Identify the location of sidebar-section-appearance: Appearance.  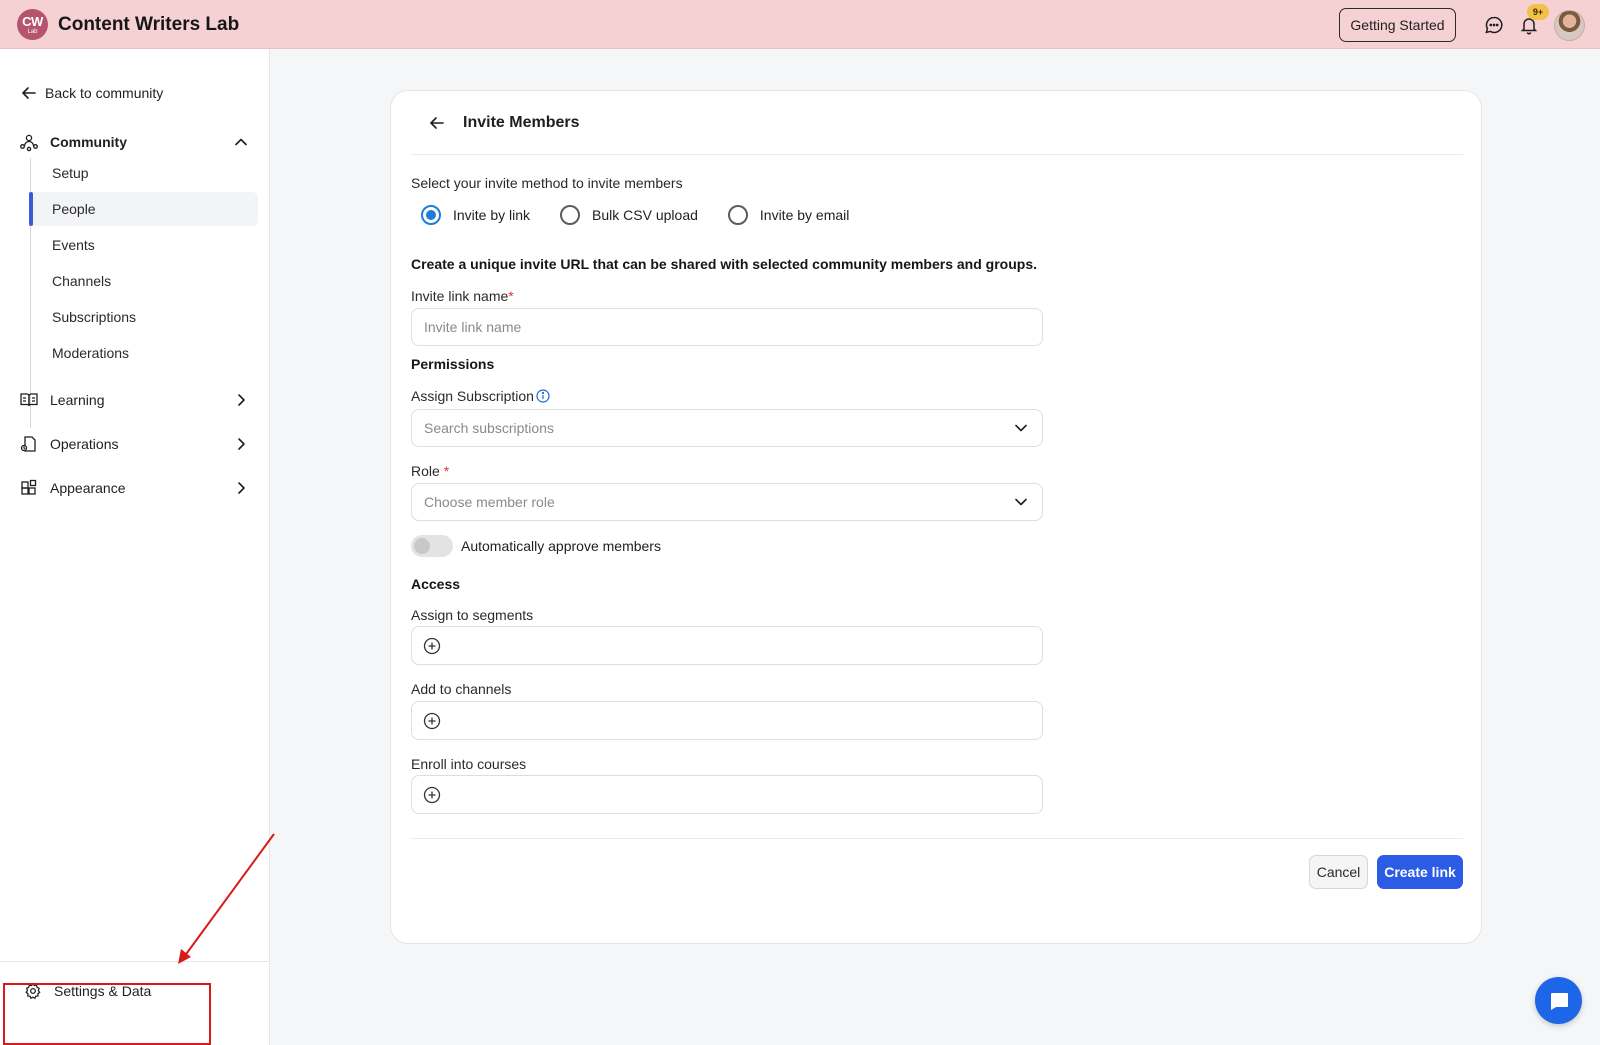
(134, 488).